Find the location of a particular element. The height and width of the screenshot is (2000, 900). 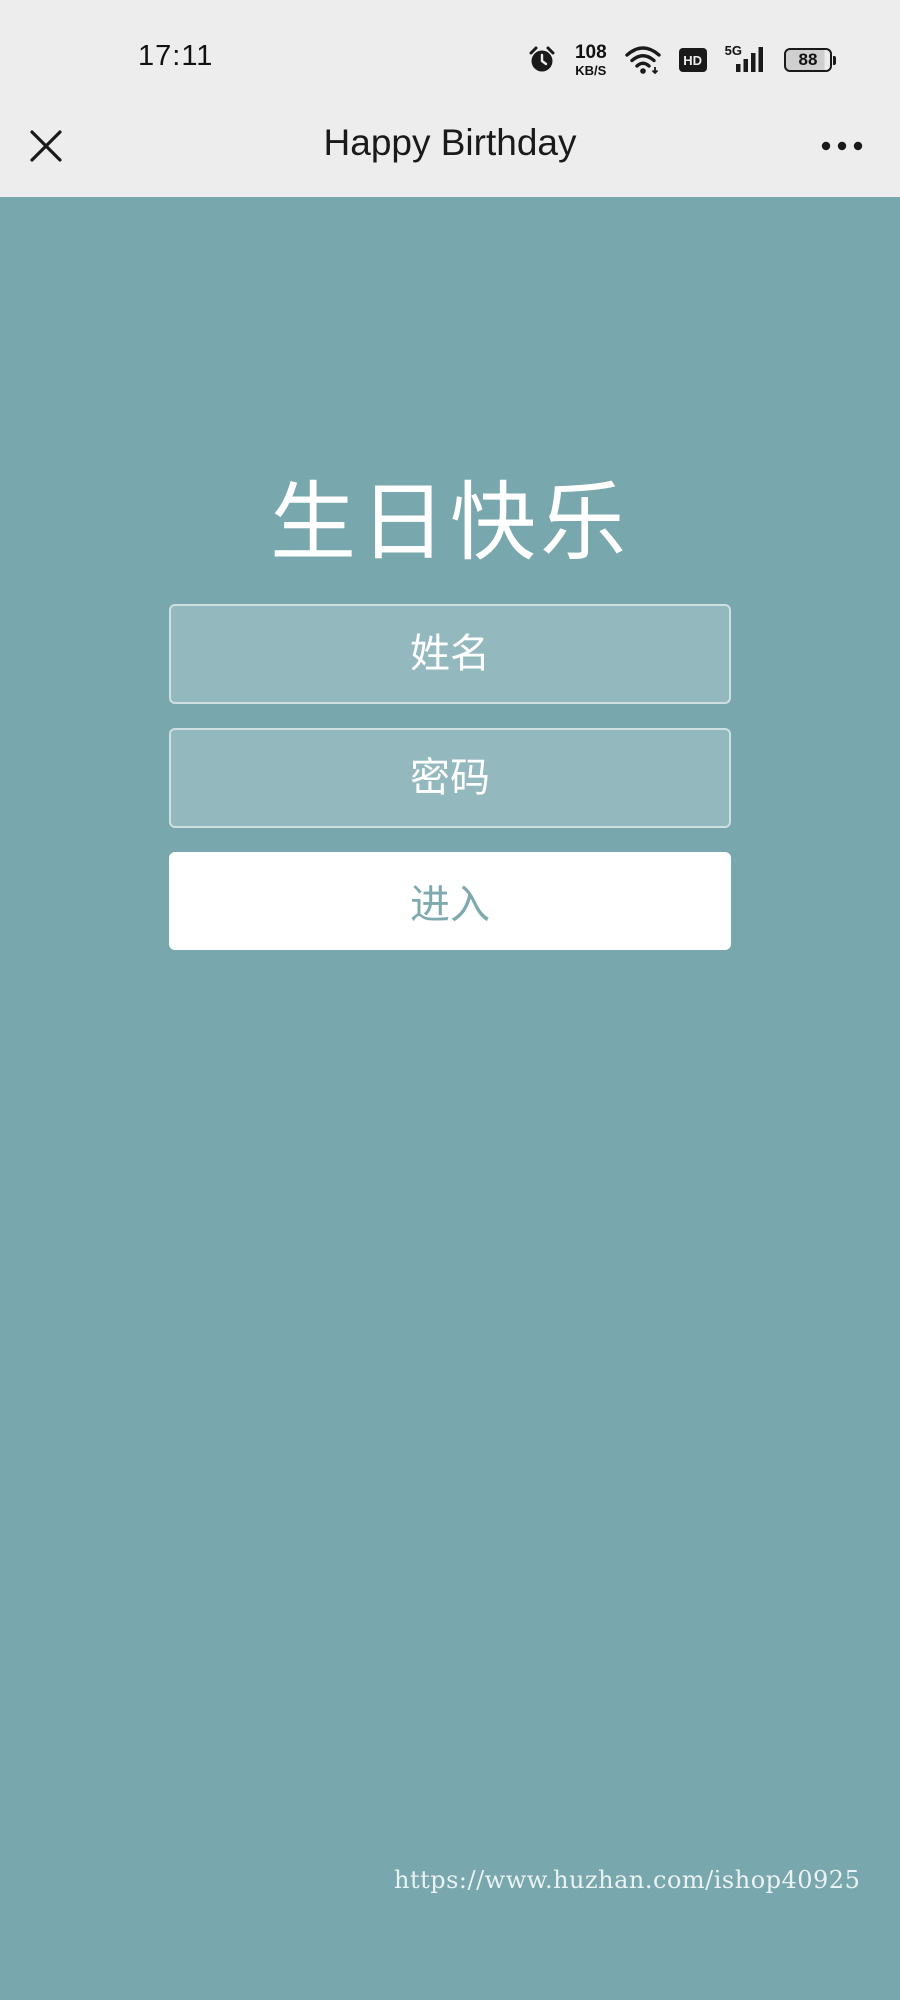

password-input is located at coordinates (450, 778).